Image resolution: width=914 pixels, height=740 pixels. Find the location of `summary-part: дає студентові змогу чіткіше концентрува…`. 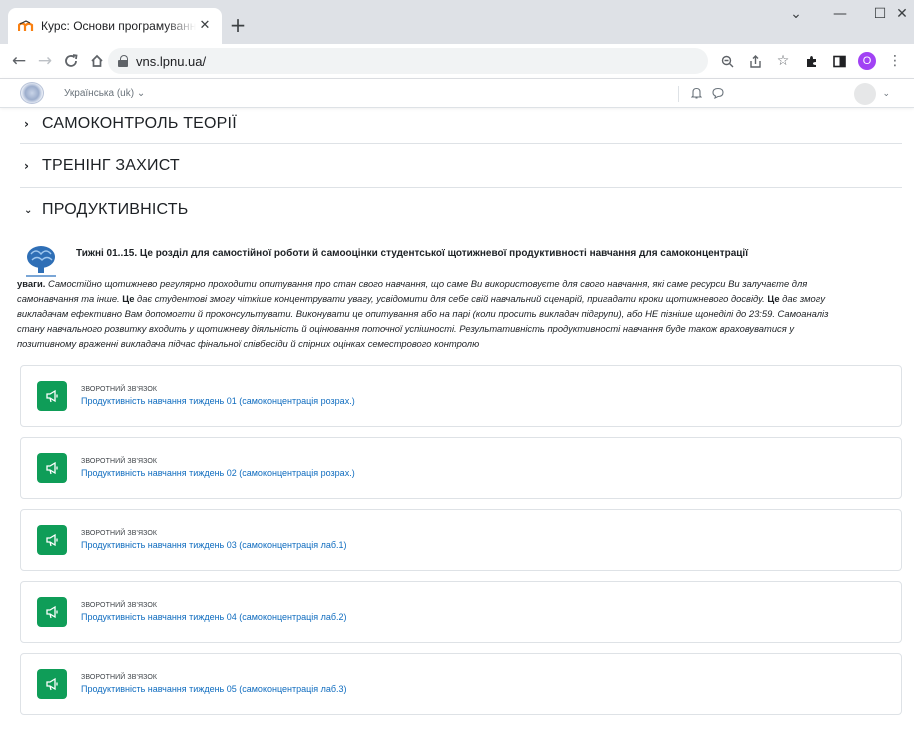

summary-part: дає студентові змогу чіткіше концентрува… is located at coordinates (451, 298).